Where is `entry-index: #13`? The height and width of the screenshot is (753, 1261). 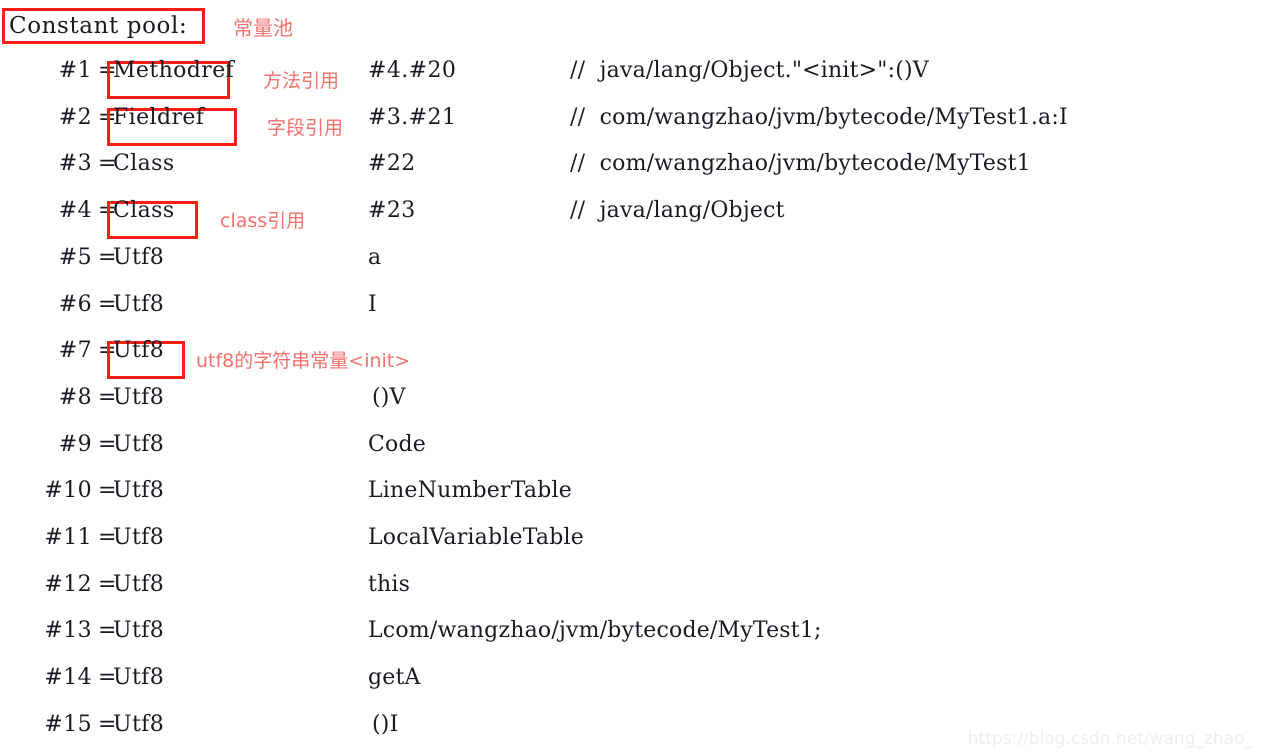 entry-index: #13 is located at coordinates (68, 631).